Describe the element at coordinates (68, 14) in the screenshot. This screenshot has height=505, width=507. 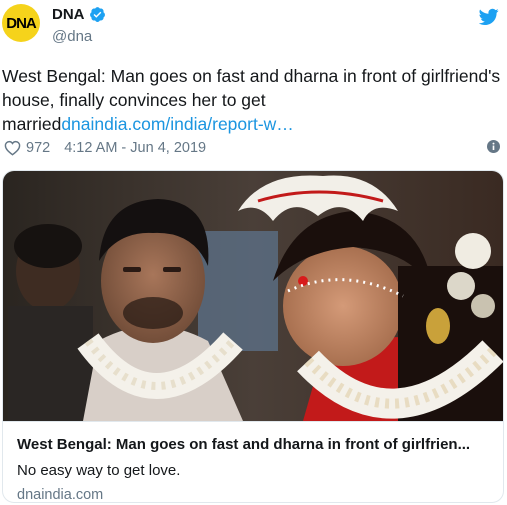
I see `display-name: DNA` at that location.